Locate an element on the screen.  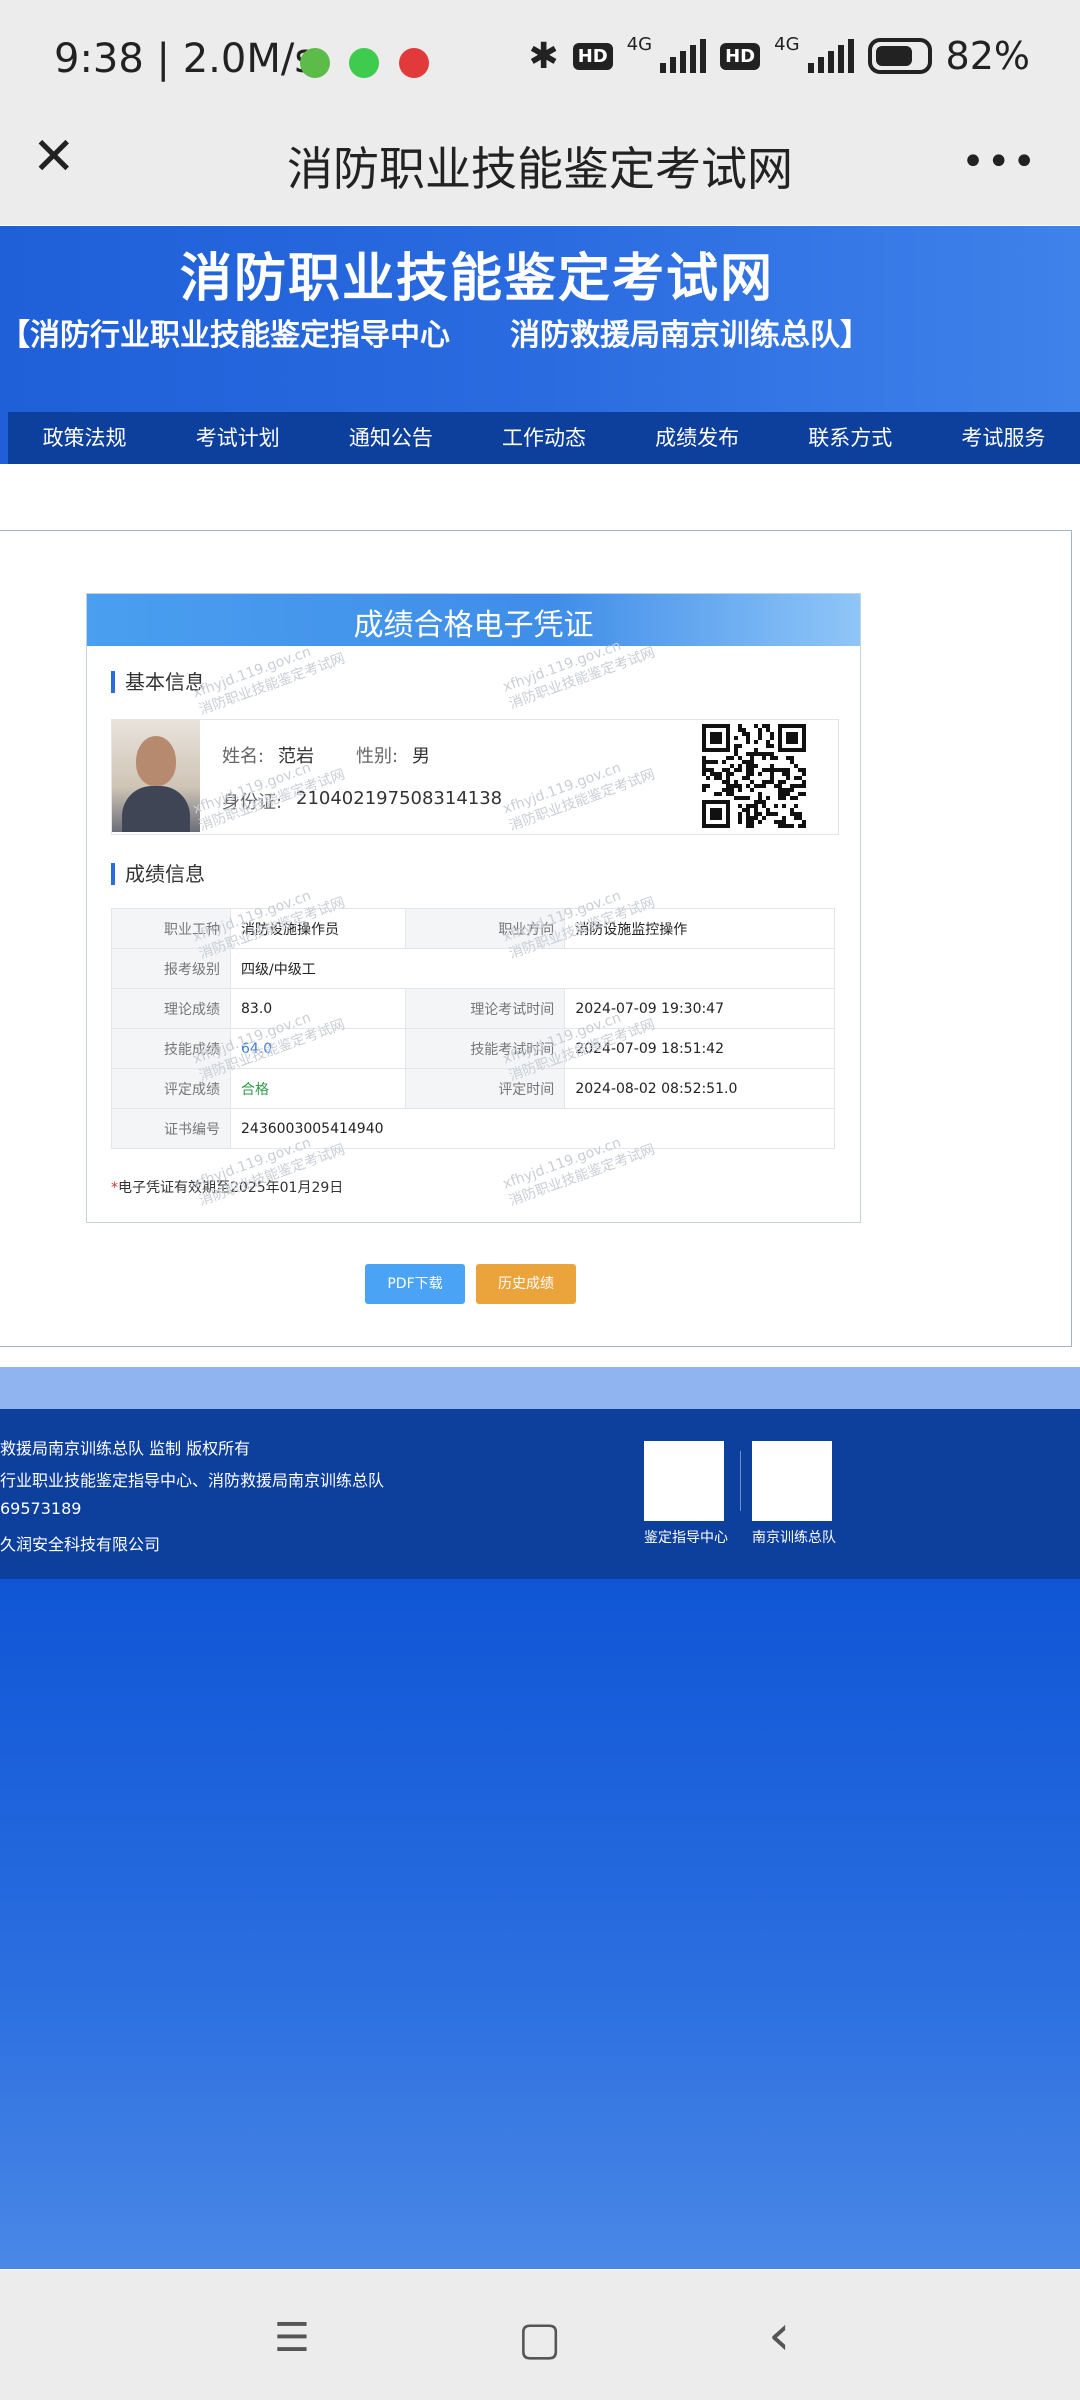
skill-time-label: 技能考试时间 is located at coordinates (485, 1048).